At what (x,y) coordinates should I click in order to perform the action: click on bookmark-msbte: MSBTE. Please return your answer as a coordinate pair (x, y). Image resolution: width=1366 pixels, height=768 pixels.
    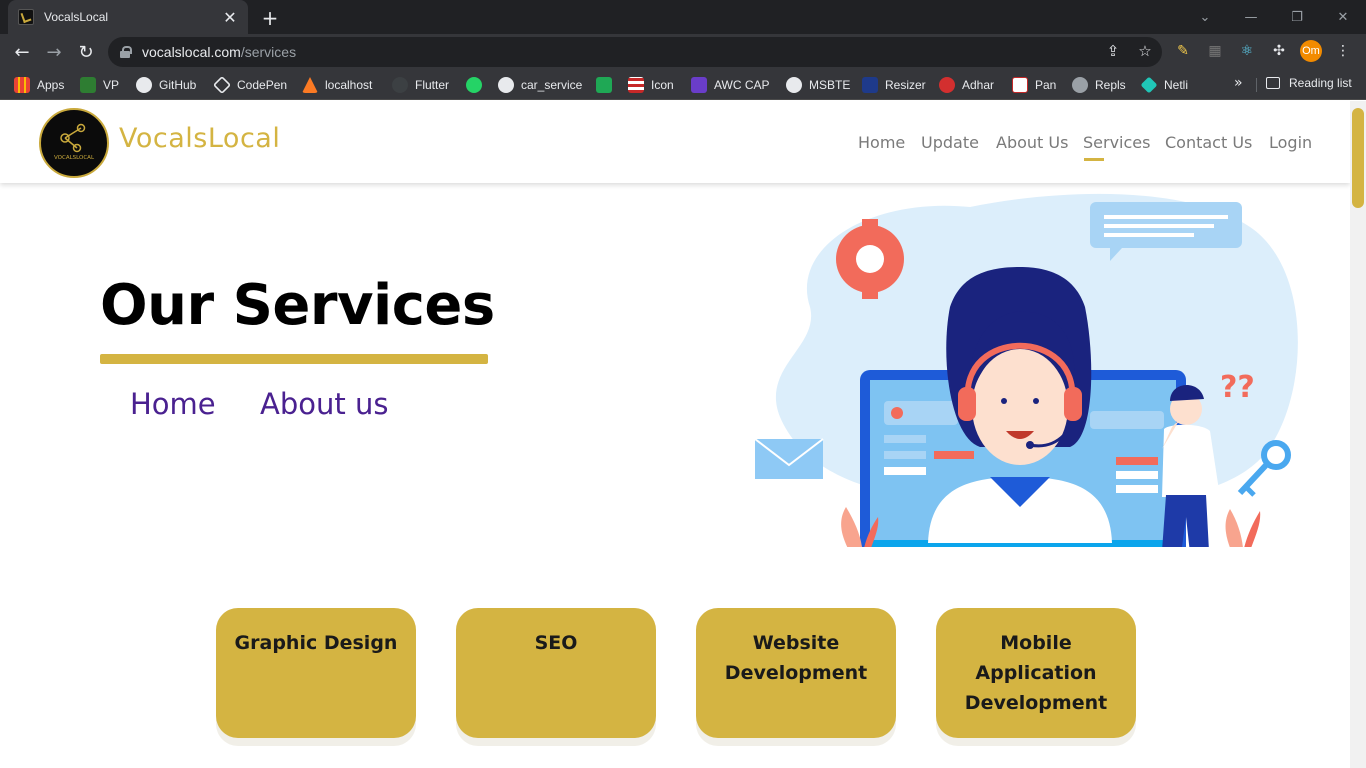
    Looking at the image, I should click on (818, 85).